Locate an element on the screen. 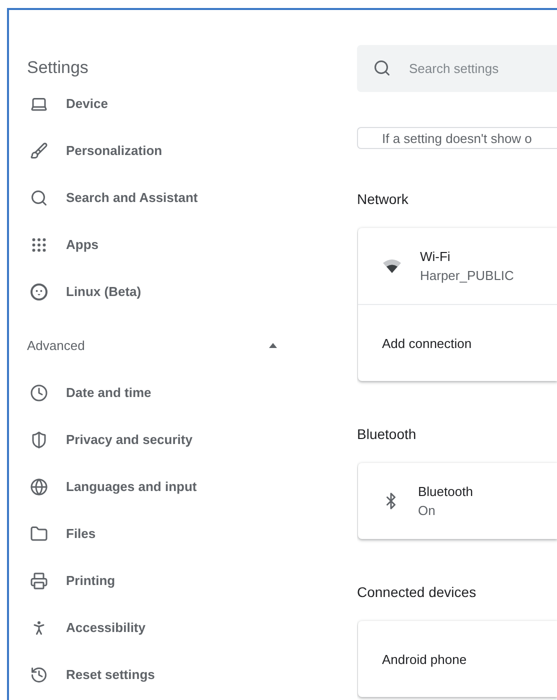 The image size is (557, 700). notice-text: If a setting doesn't show o is located at coordinates (457, 138).